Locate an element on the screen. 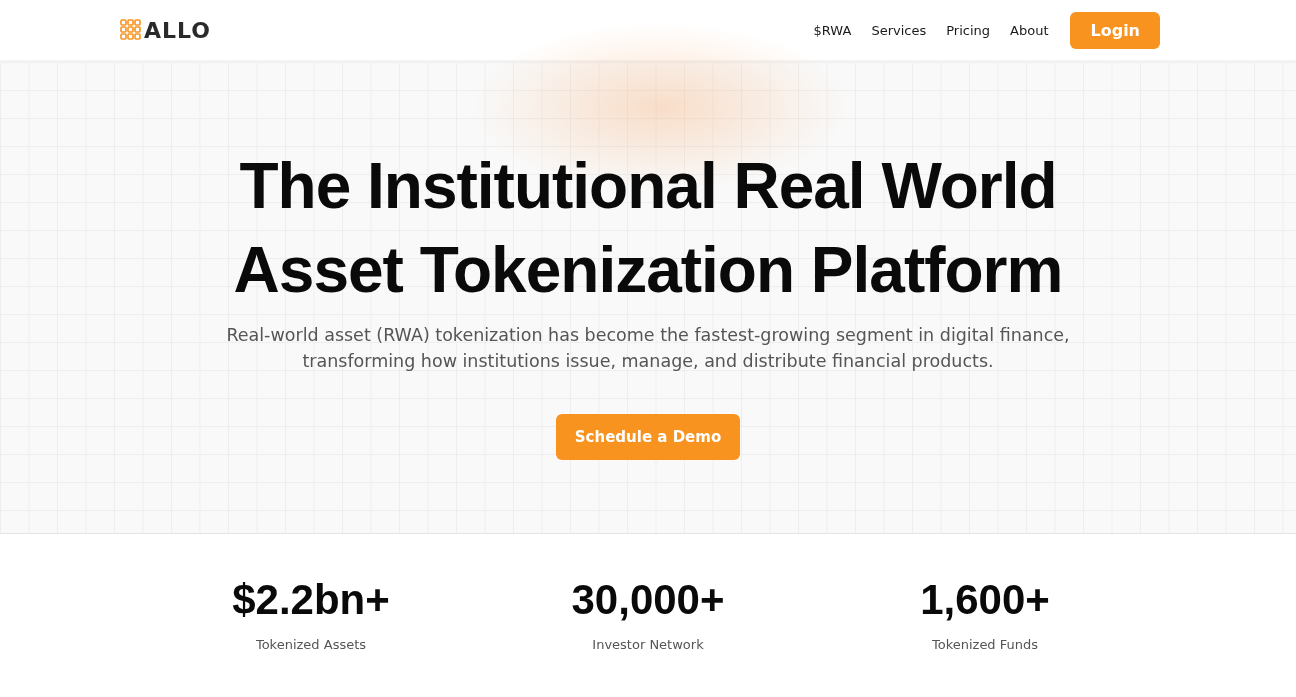  stat-label: Tokenized Funds is located at coordinates (985, 644).